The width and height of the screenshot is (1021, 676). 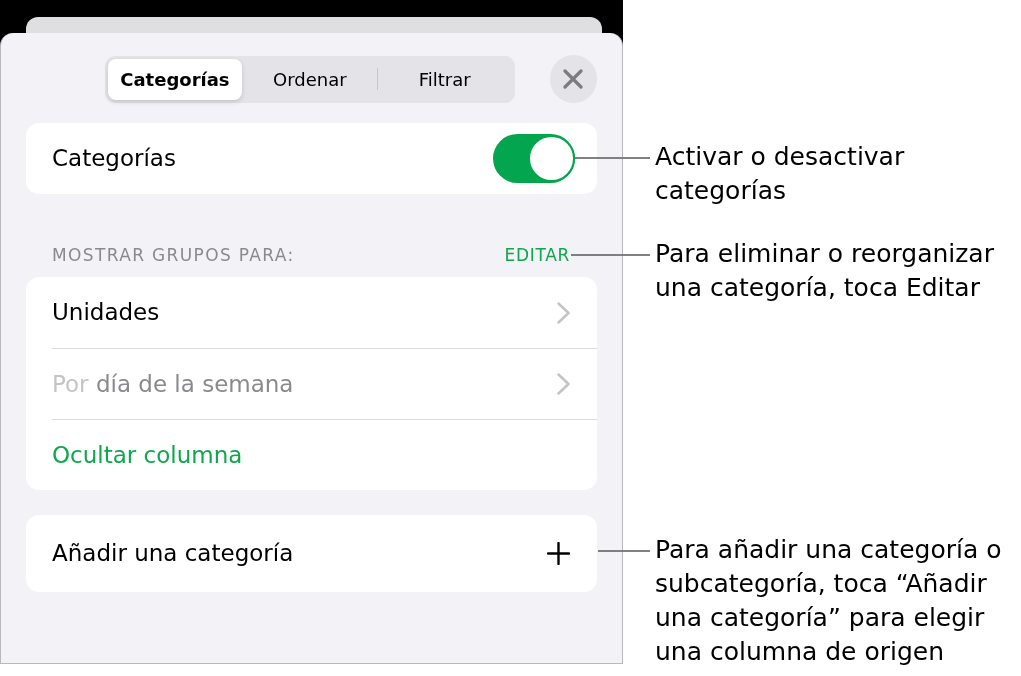 What do you see at coordinates (780, 174) in the screenshot?
I see `callout-text: Activar o desactivar categorías` at bounding box center [780, 174].